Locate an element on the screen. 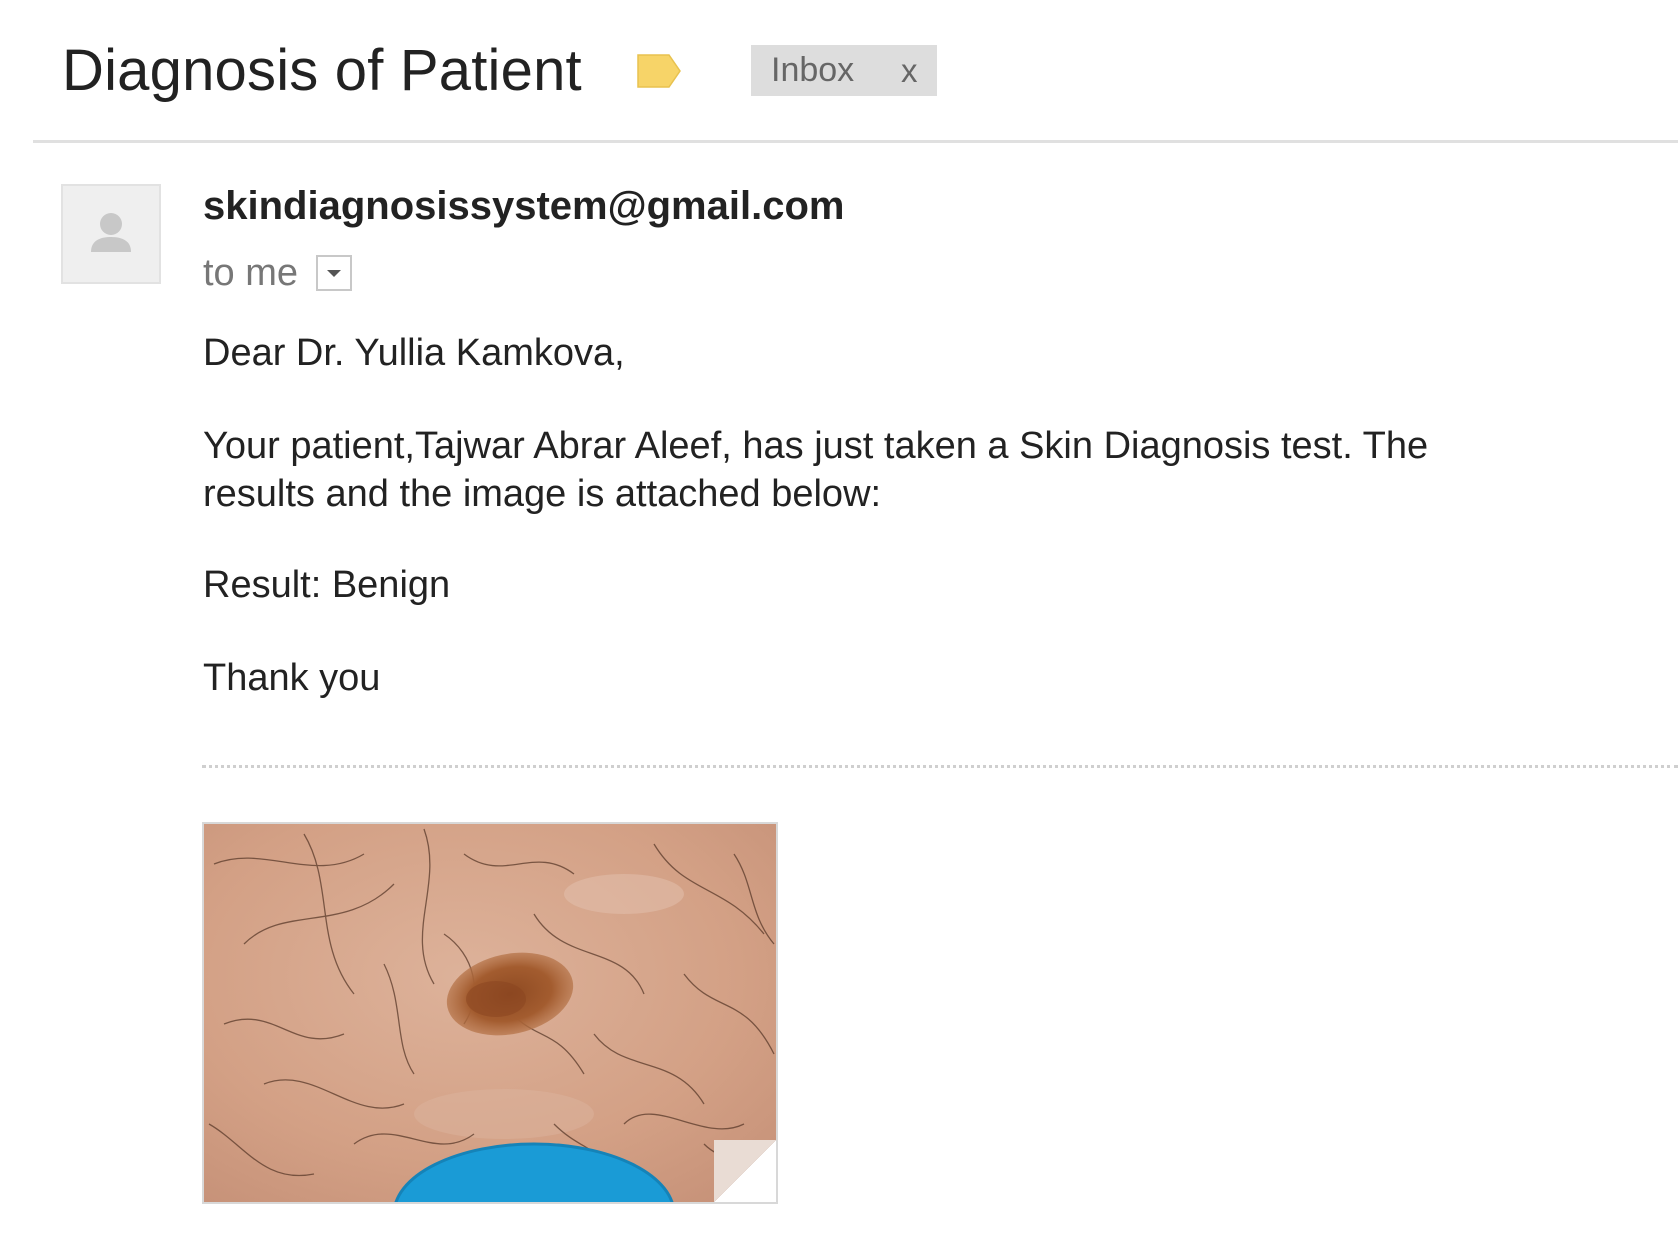  recipient-text: to me is located at coordinates (251, 272).